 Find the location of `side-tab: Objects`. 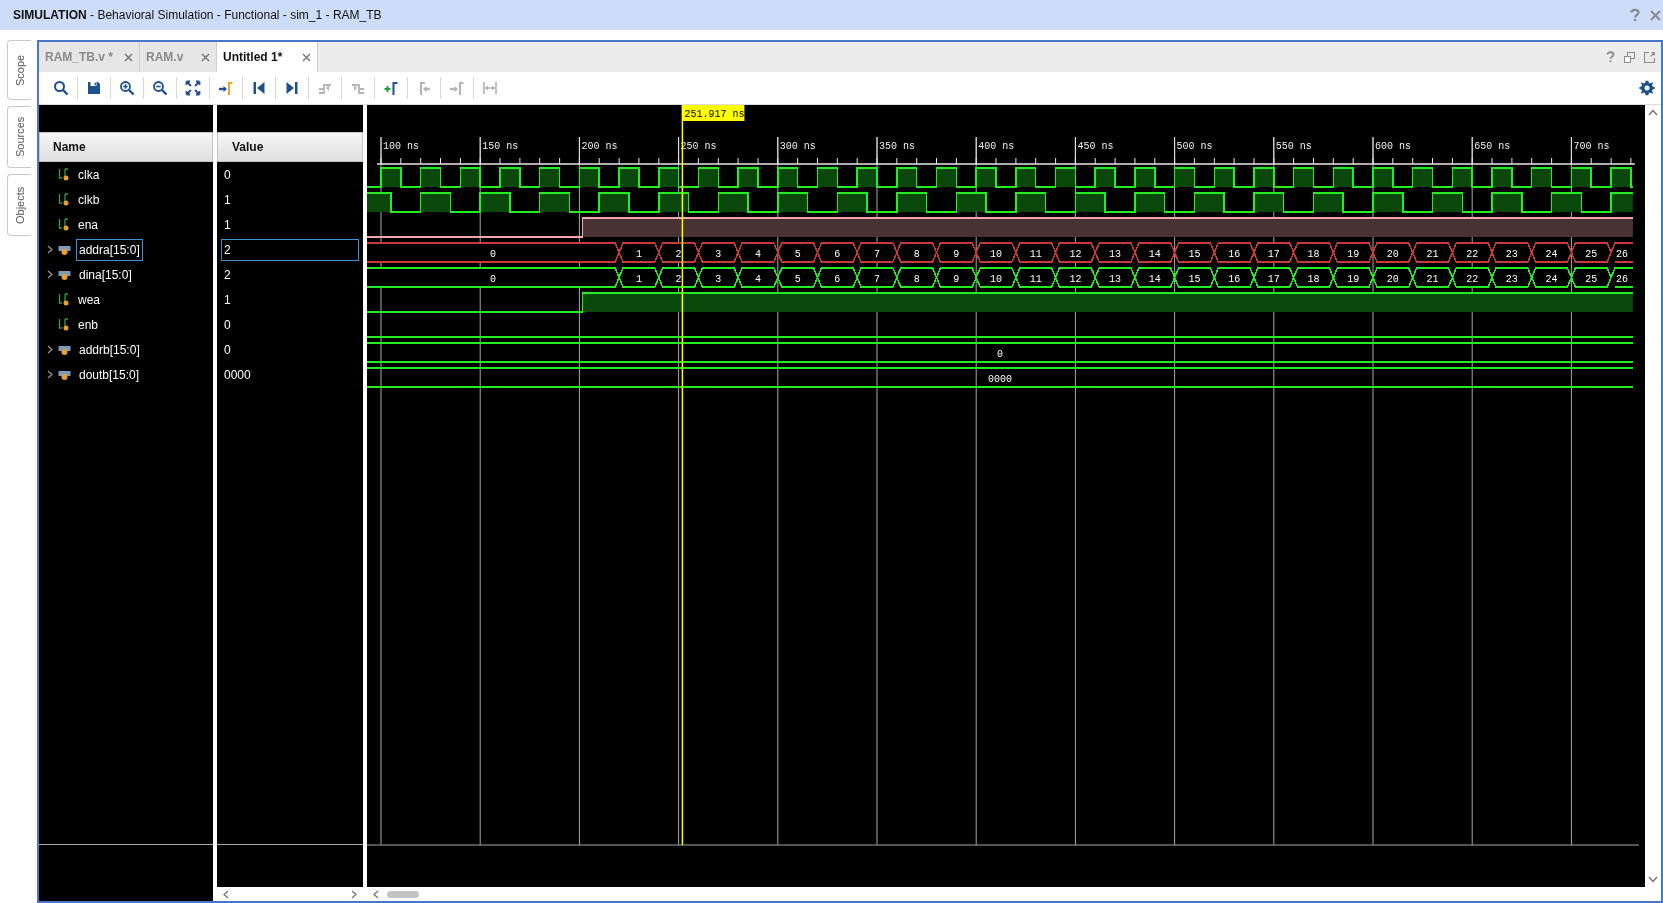

side-tab: Objects is located at coordinates (19, 205).